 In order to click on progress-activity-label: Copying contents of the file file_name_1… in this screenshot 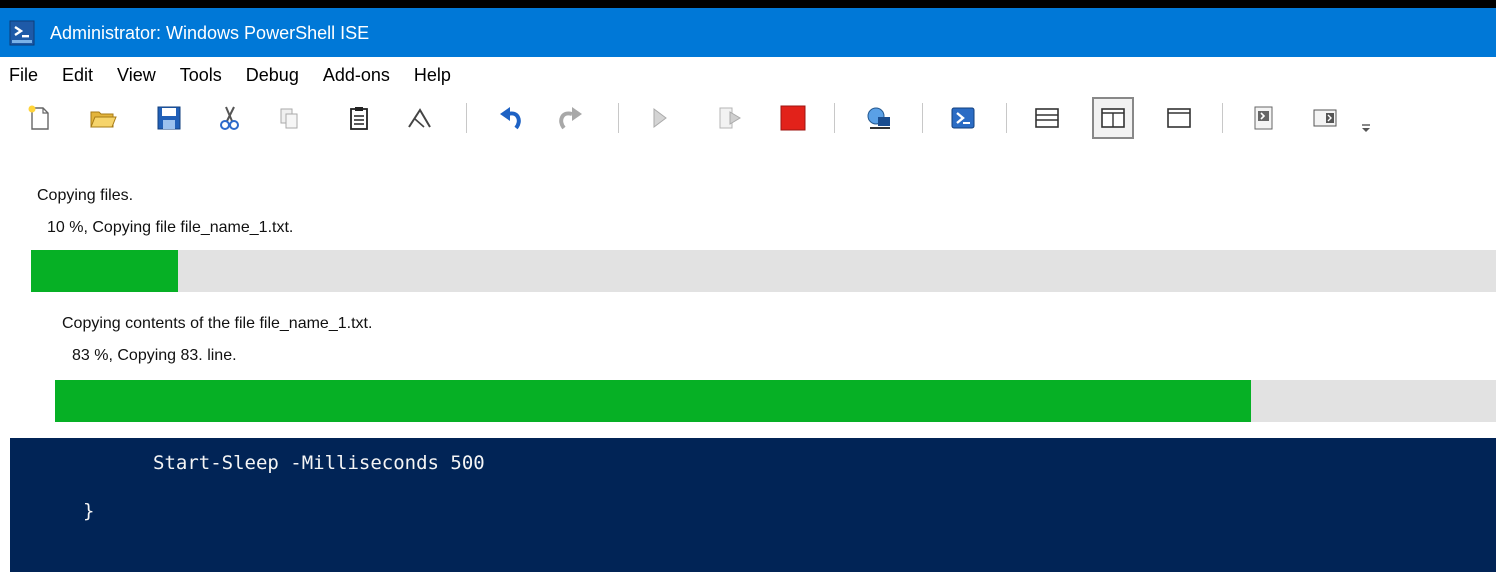, I will do `click(217, 323)`.